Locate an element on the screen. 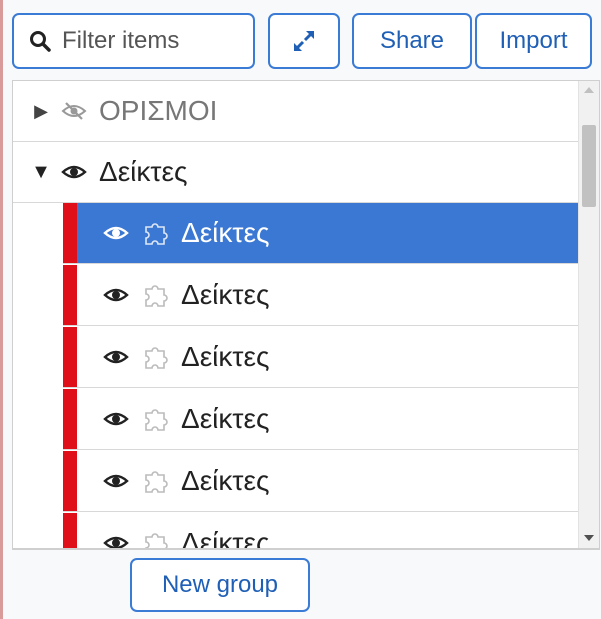  filter-input is located at coordinates (152, 41).